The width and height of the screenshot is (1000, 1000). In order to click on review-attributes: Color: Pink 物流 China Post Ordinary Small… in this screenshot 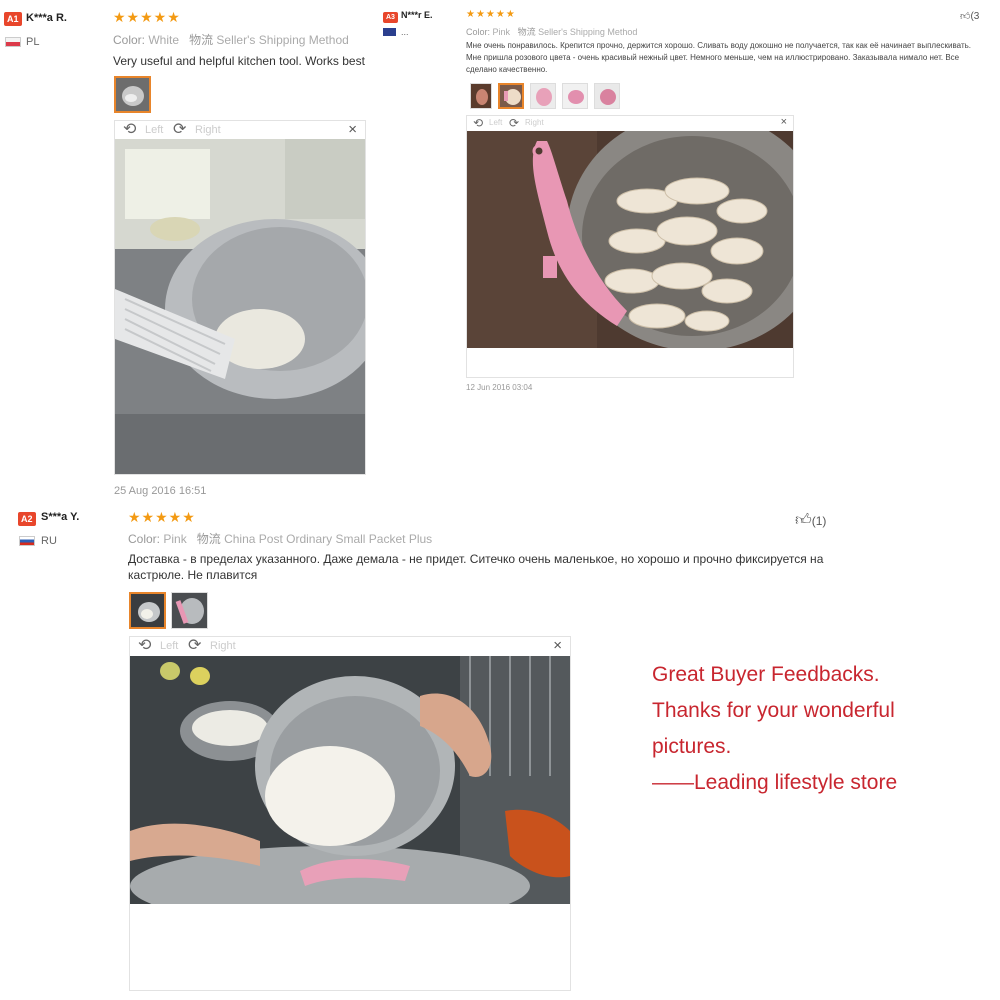, I will do `click(280, 538)`.